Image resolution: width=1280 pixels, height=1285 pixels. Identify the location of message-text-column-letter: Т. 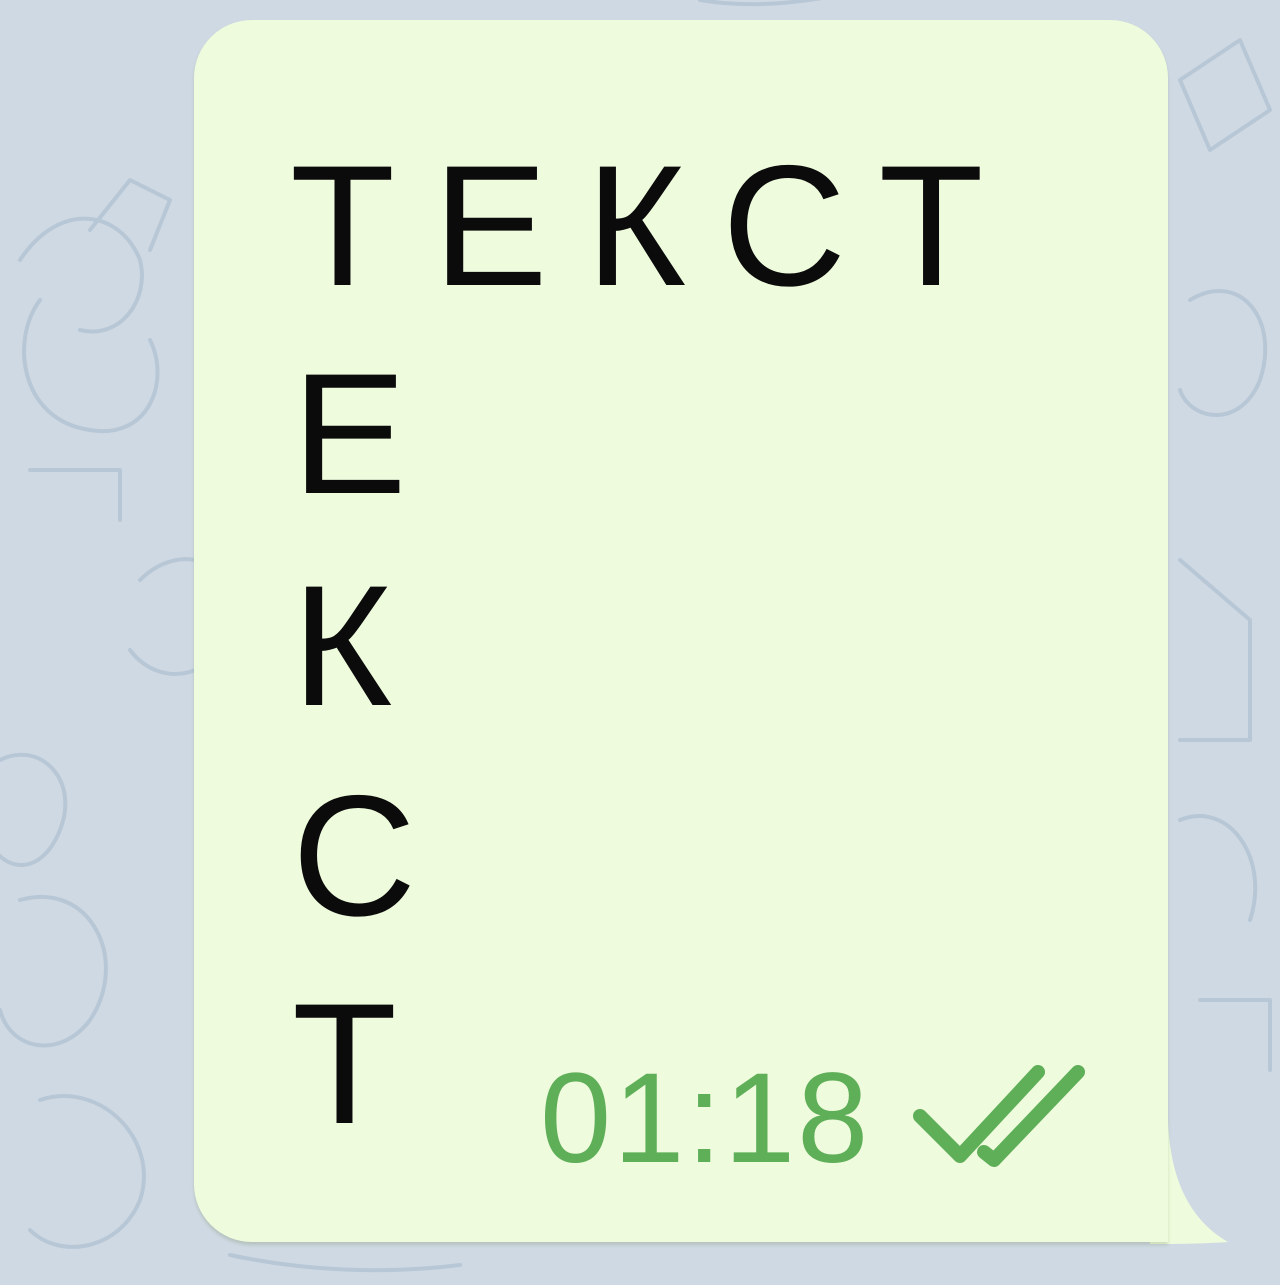
(345, 1064).